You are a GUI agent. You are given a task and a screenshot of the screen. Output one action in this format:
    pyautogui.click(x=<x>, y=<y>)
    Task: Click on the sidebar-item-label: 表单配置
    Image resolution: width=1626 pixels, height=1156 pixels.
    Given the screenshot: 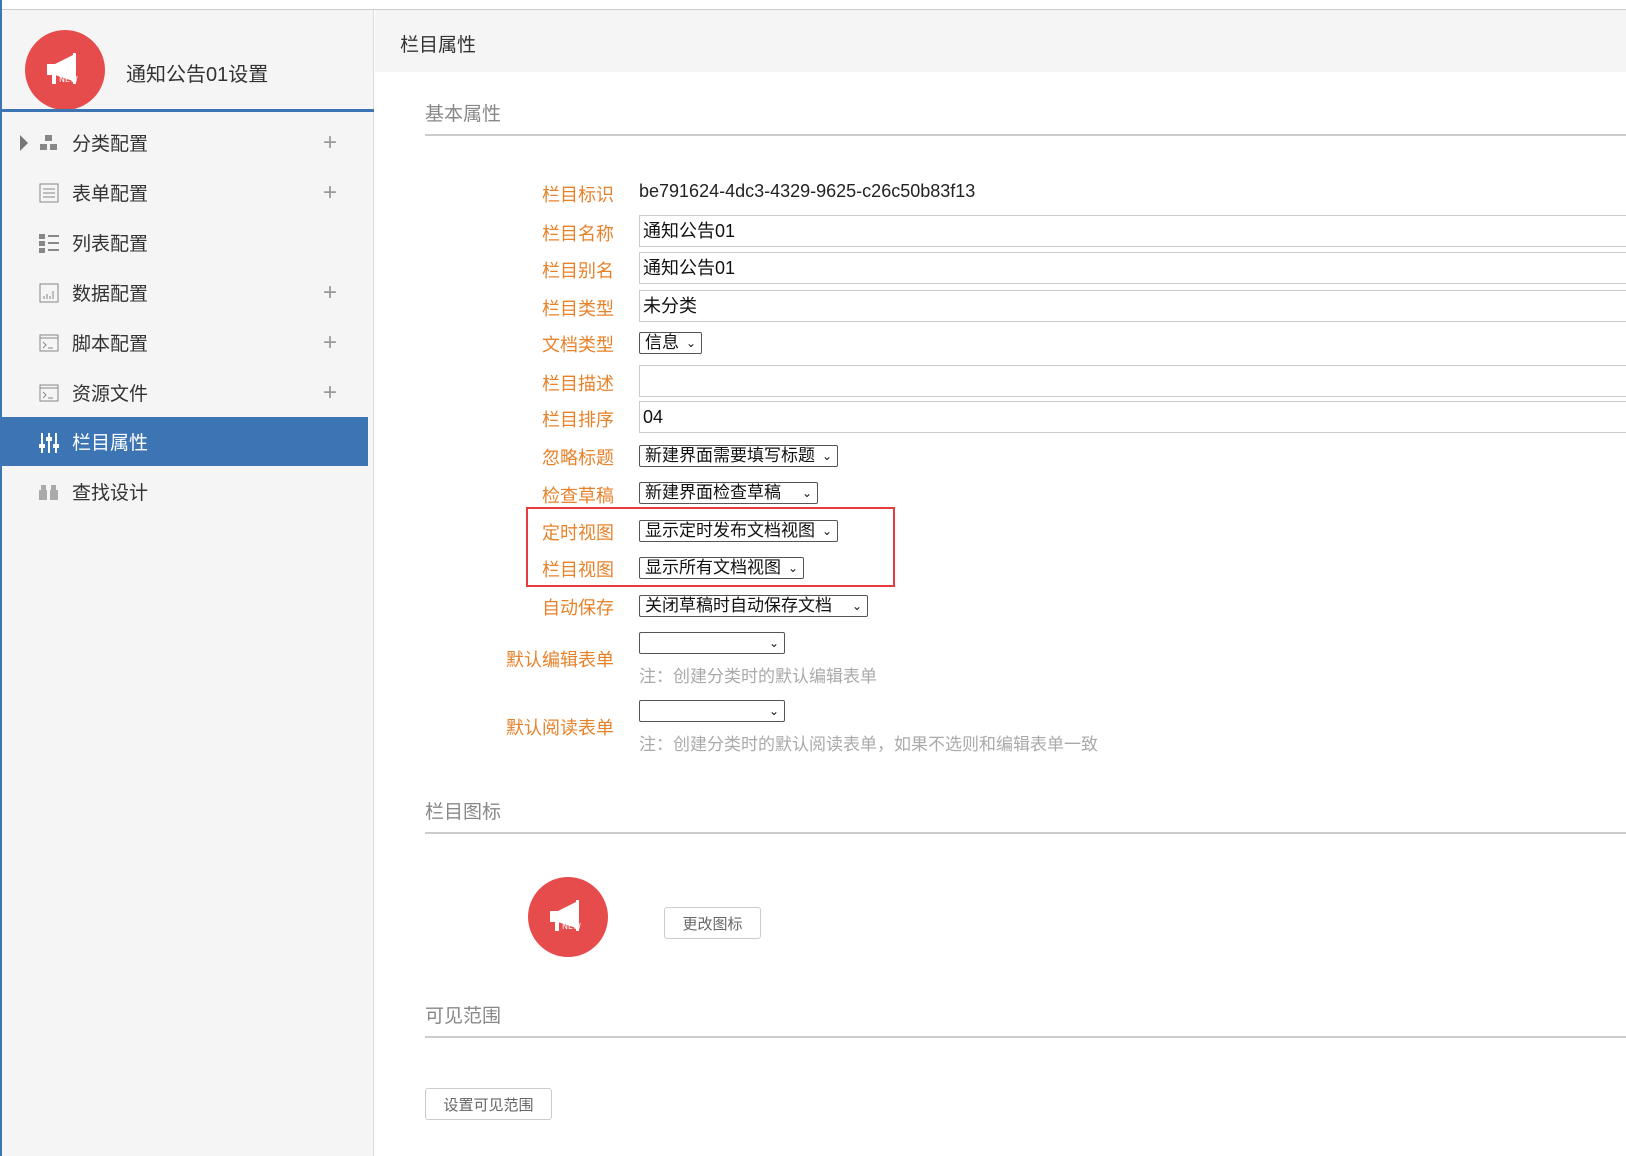 What is the action you would take?
    pyautogui.click(x=110, y=194)
    